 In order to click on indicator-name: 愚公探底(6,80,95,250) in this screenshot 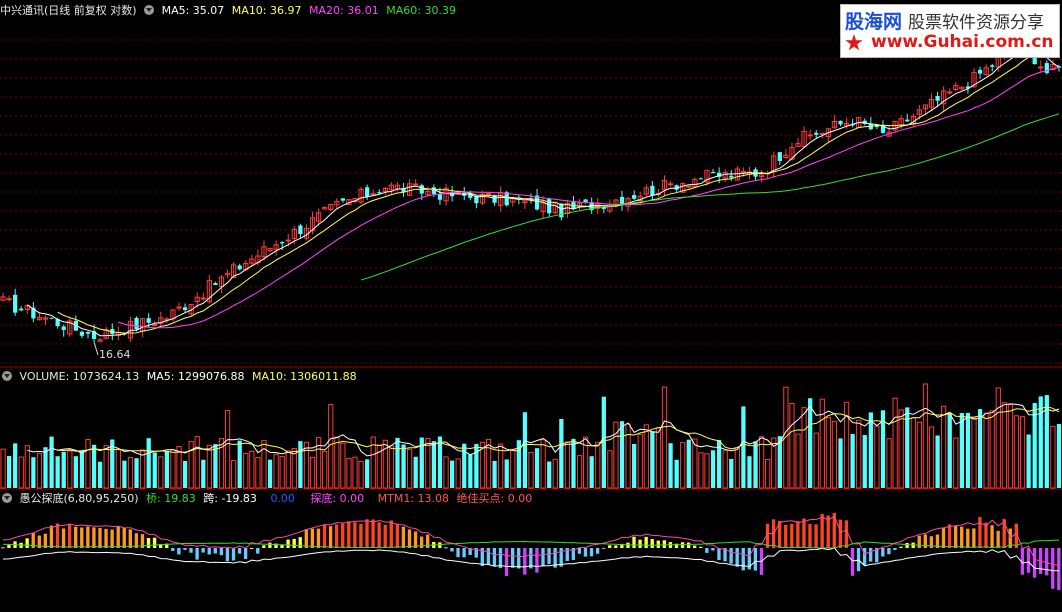, I will do `click(79, 498)`.